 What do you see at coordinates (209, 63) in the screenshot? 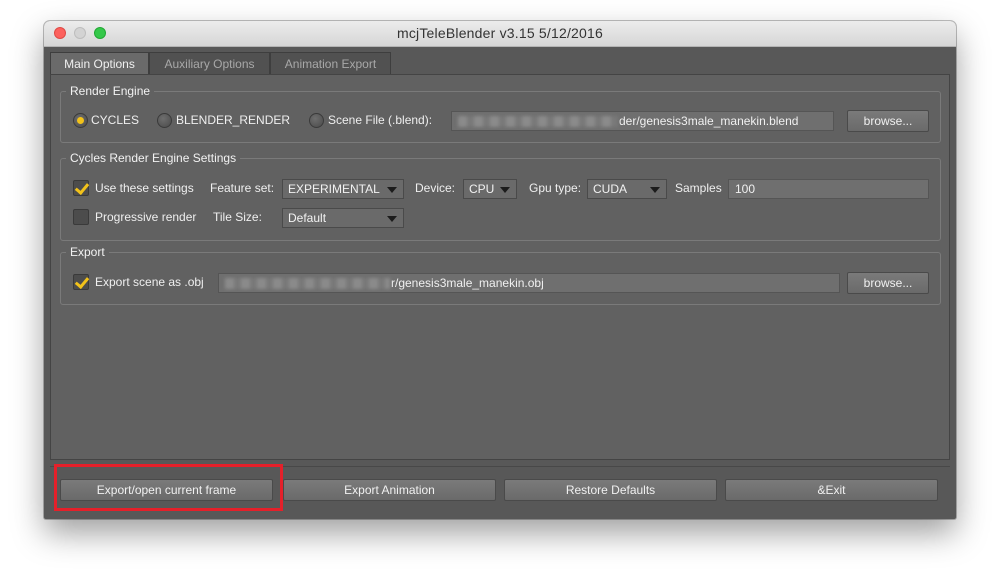
I see `tab-auxiliary-options: Auxiliary Options` at bounding box center [209, 63].